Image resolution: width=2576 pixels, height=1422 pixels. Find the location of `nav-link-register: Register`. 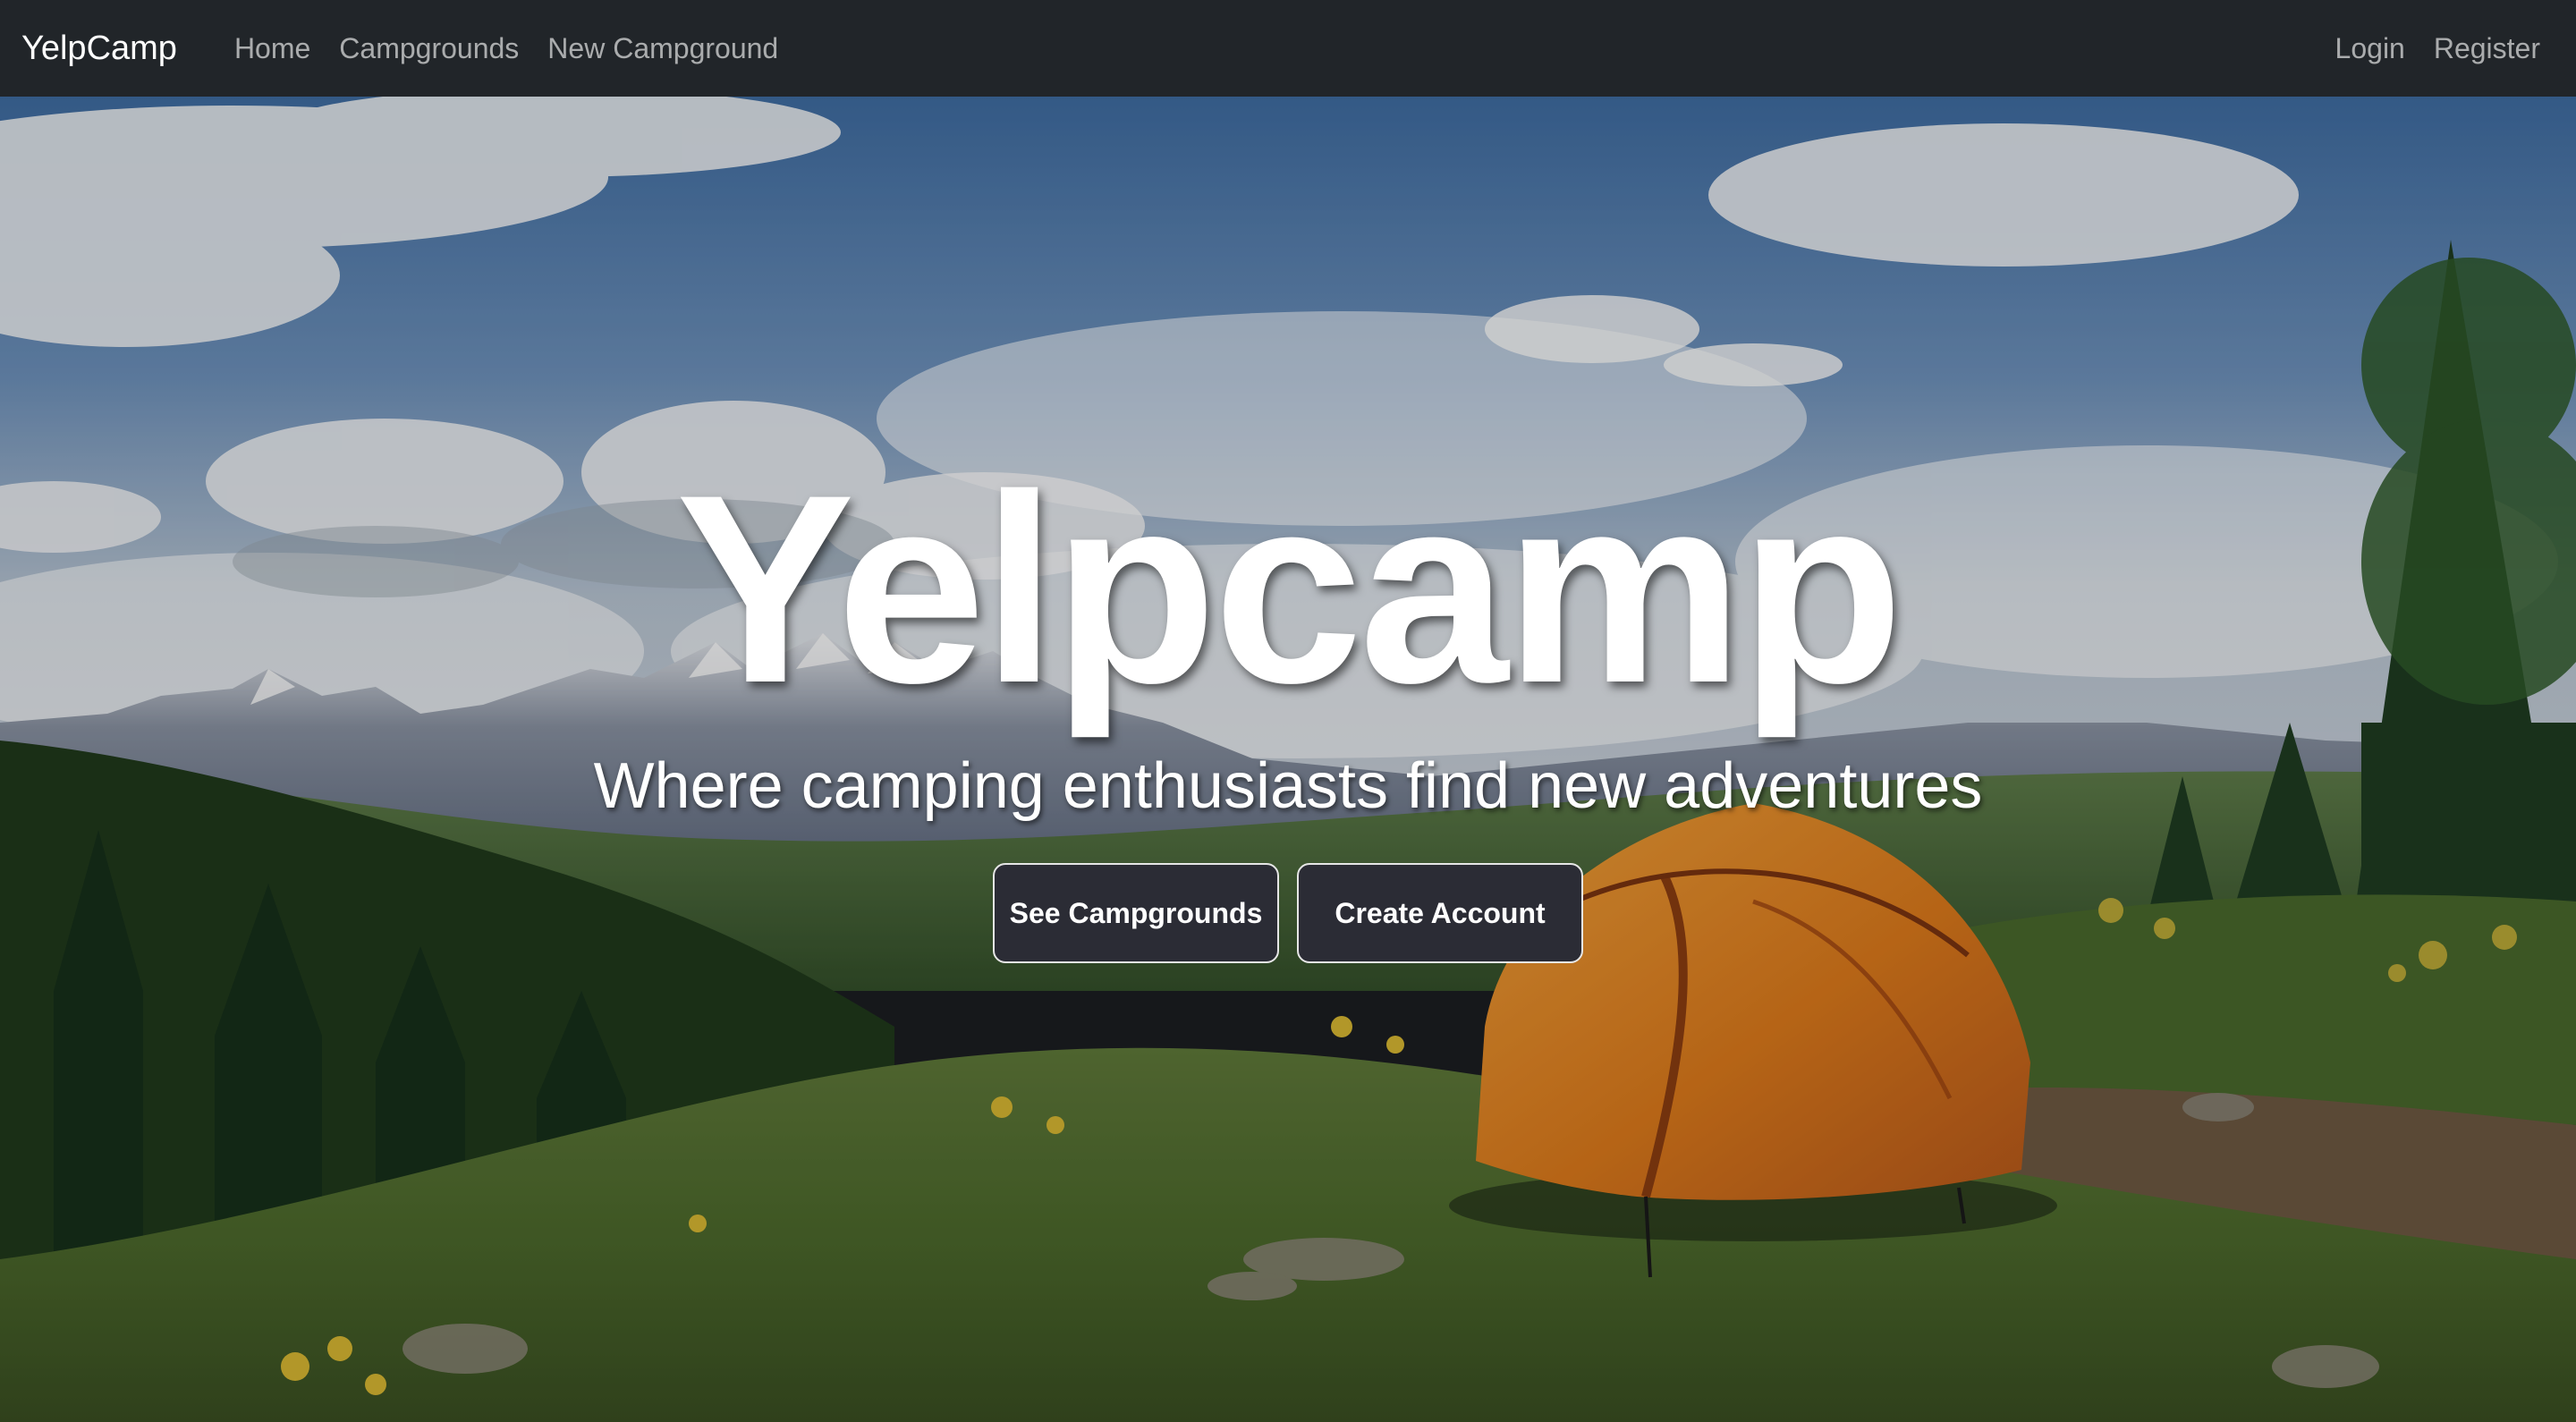

nav-link-register: Register is located at coordinates (2487, 48).